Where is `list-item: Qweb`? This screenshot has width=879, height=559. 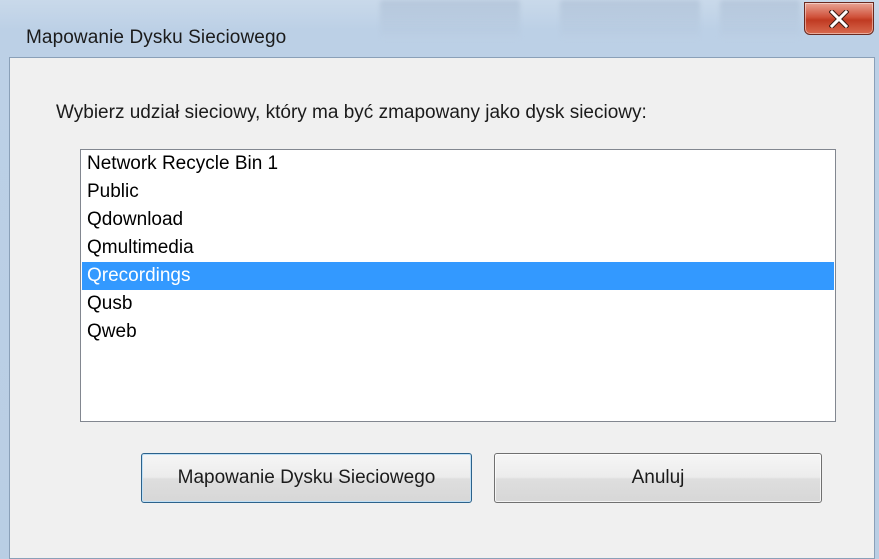
list-item: Qweb is located at coordinates (458, 332).